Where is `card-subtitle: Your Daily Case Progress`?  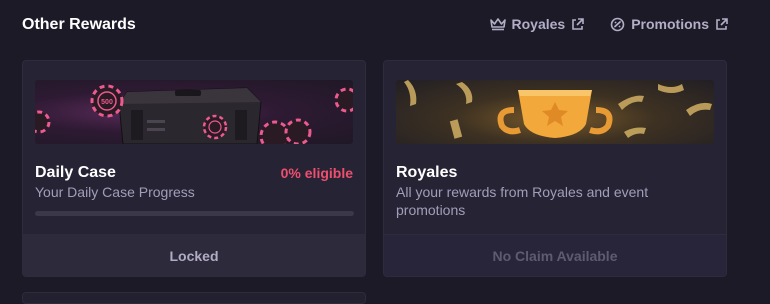
card-subtitle: Your Daily Case Progress is located at coordinates (115, 192).